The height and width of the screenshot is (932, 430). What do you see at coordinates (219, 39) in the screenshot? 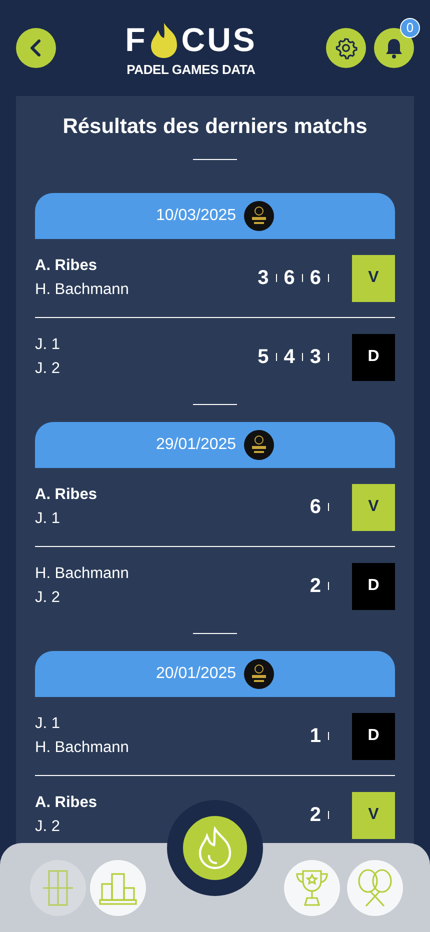
I see `logo-text: CUS` at bounding box center [219, 39].